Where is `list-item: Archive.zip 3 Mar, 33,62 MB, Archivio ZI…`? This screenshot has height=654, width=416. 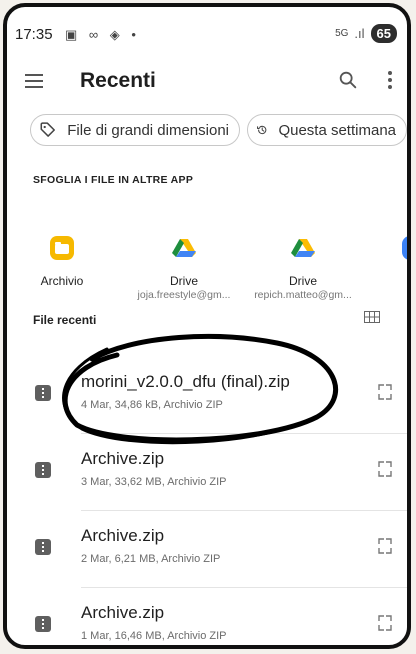
list-item: Archive.zip 3 Mar, 33,62 MB, Archivio ZI… is located at coordinates (207, 472).